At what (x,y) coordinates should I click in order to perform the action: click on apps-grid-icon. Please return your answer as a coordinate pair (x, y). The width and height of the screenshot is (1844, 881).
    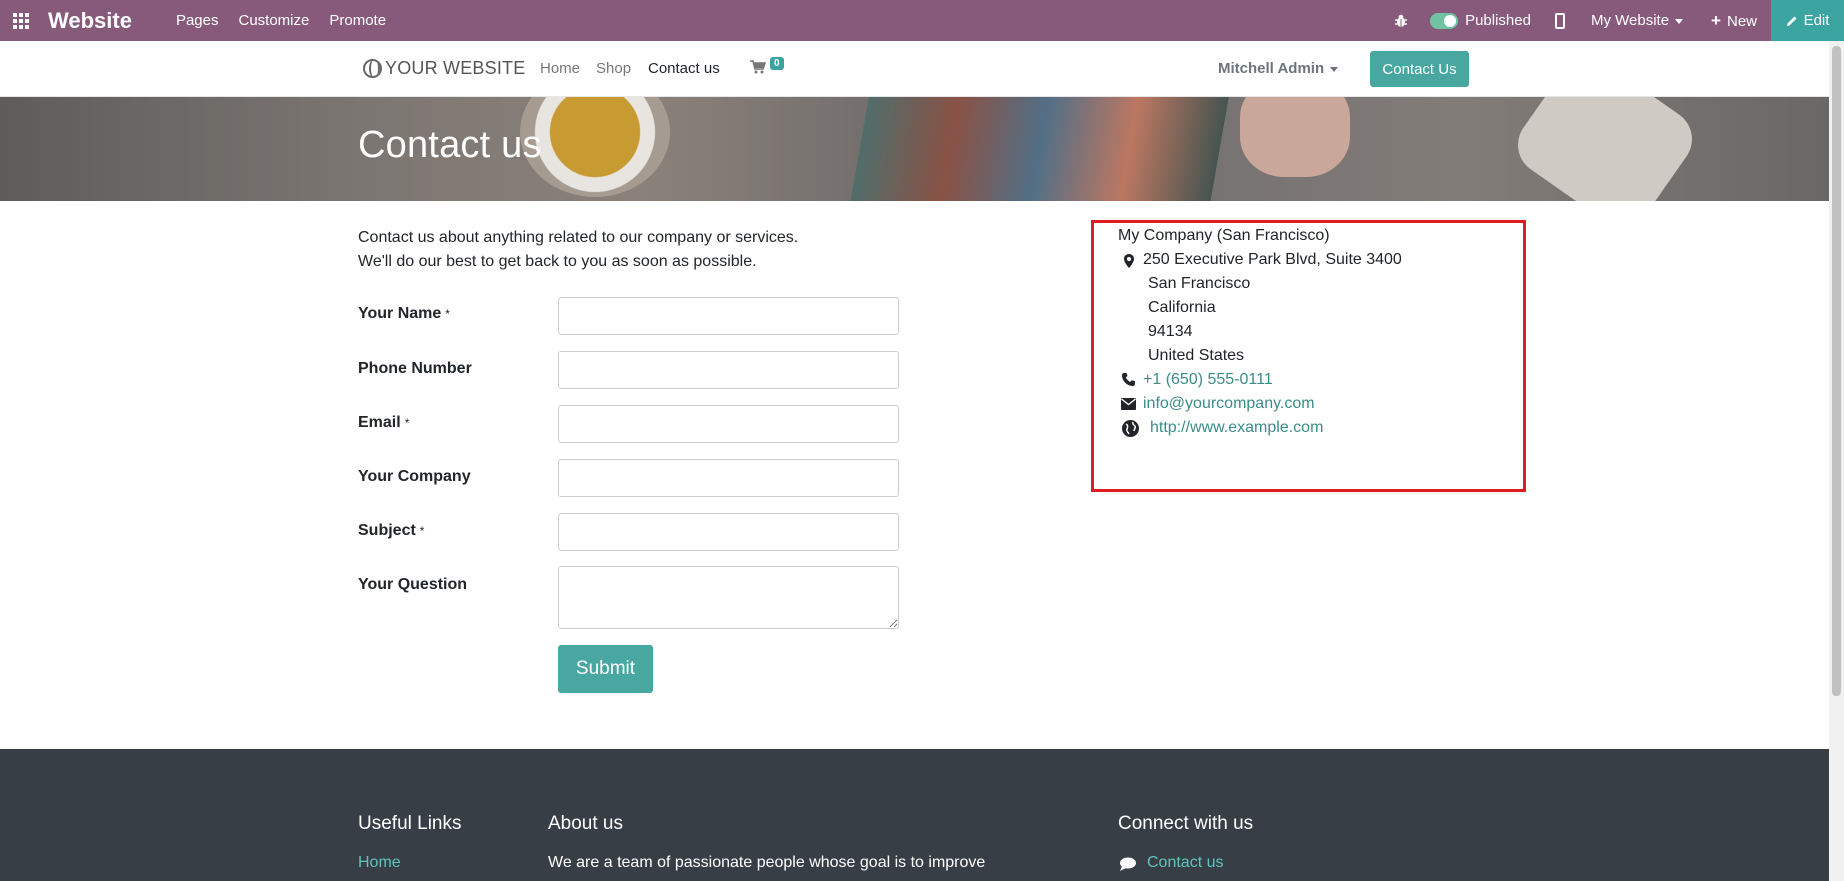
    Looking at the image, I should click on (21, 20).